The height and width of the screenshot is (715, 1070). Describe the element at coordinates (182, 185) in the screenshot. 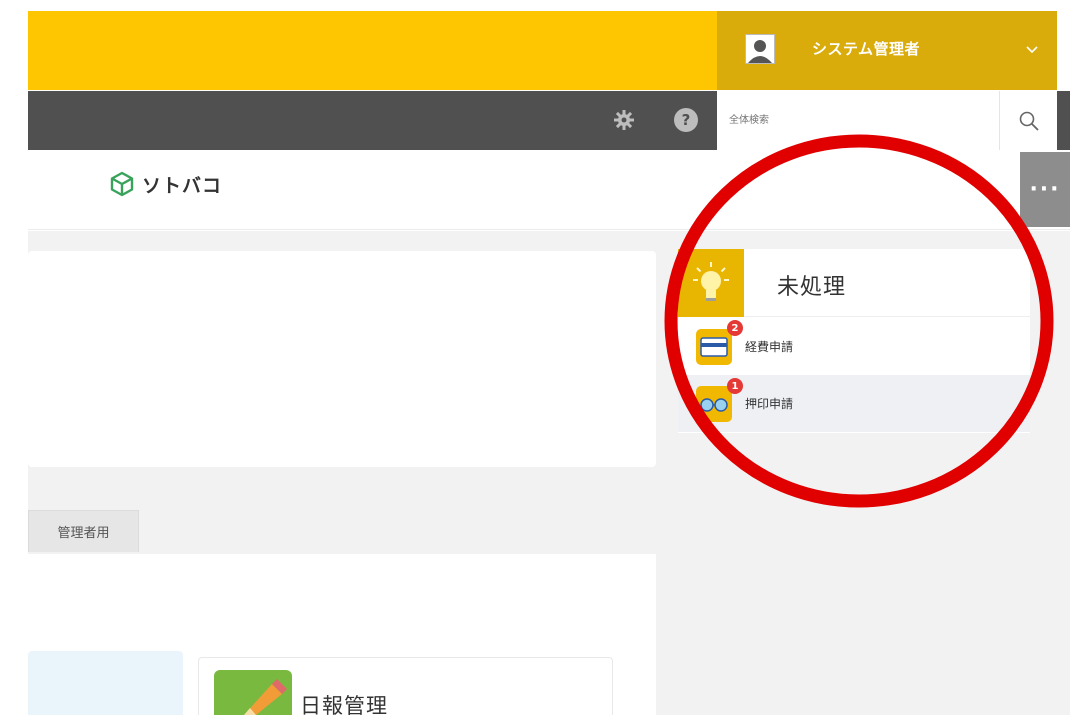

I see `logo-text: ソトバコ` at that location.